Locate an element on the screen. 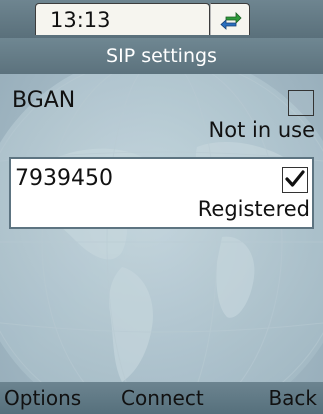 The width and height of the screenshot is (323, 414). account-status: Registered is located at coordinates (253, 209).